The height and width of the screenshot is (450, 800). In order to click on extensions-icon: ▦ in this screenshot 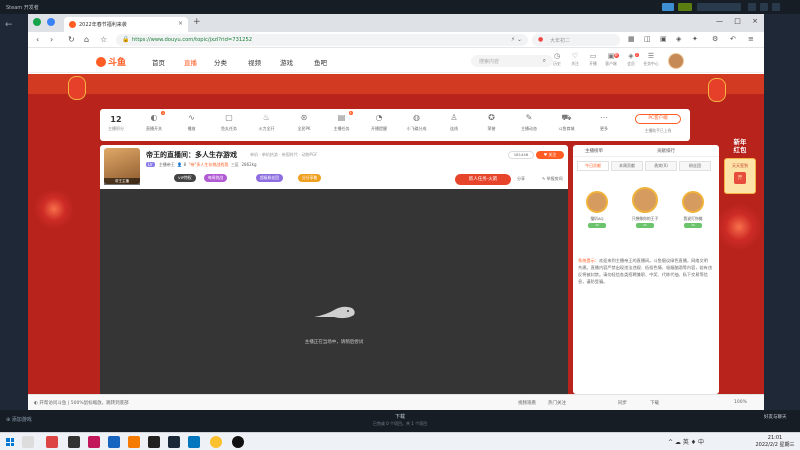, I will do `click(631, 39)`.